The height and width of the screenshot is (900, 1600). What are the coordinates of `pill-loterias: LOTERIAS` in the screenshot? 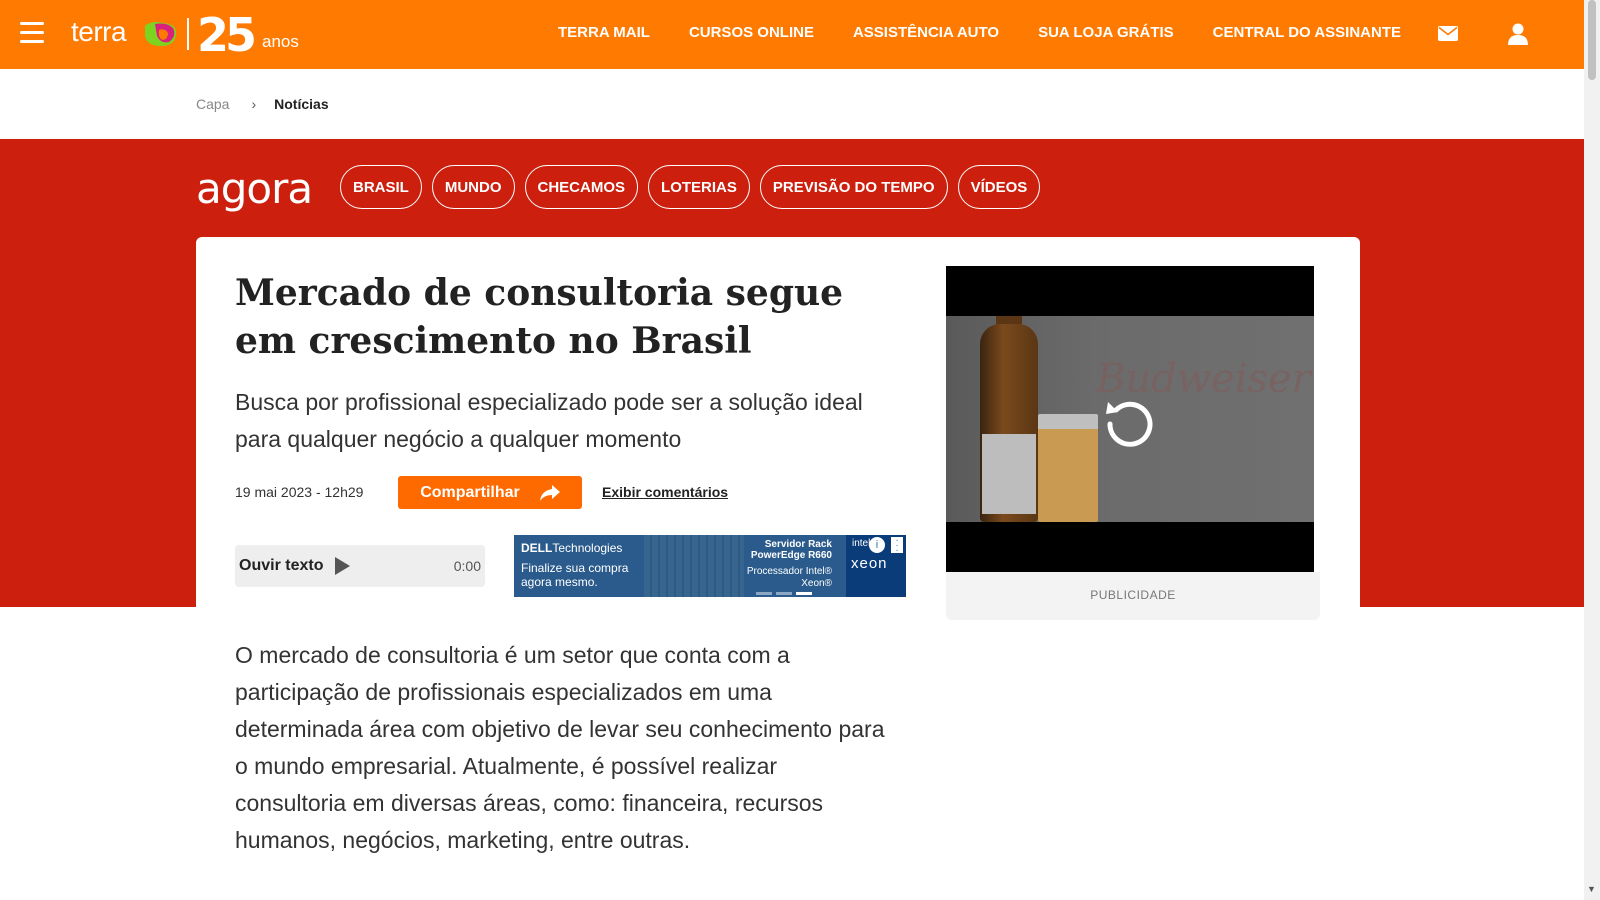 It's located at (699, 187).